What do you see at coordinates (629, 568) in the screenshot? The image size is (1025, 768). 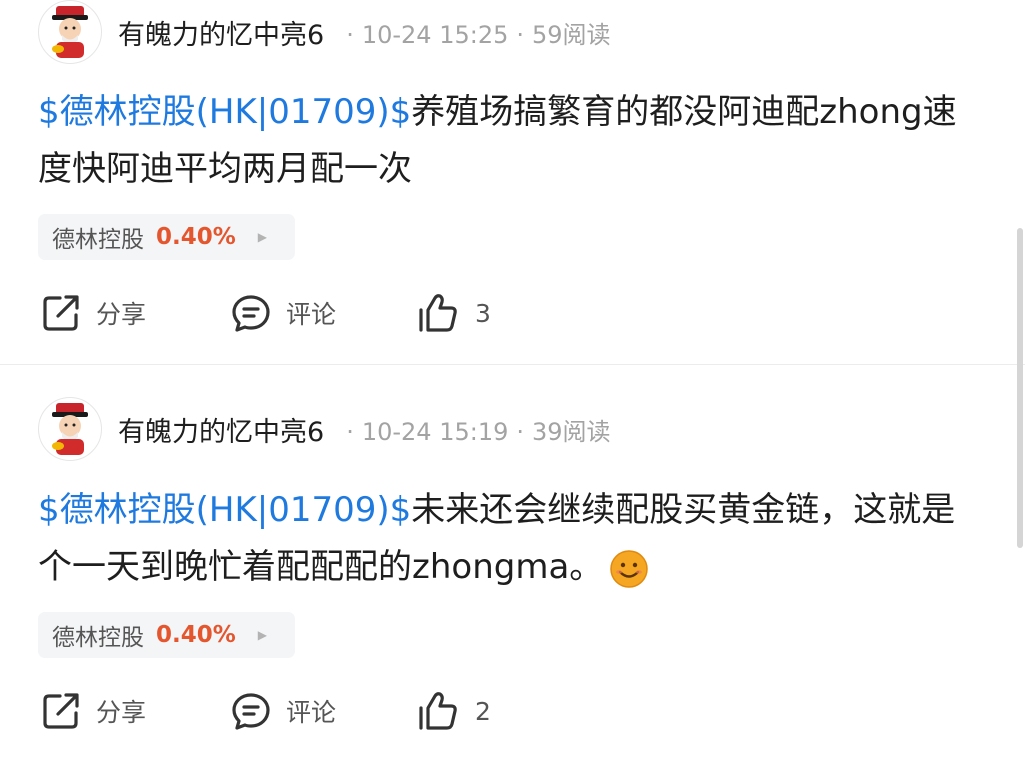 I see `smile-emoji-icon` at bounding box center [629, 568].